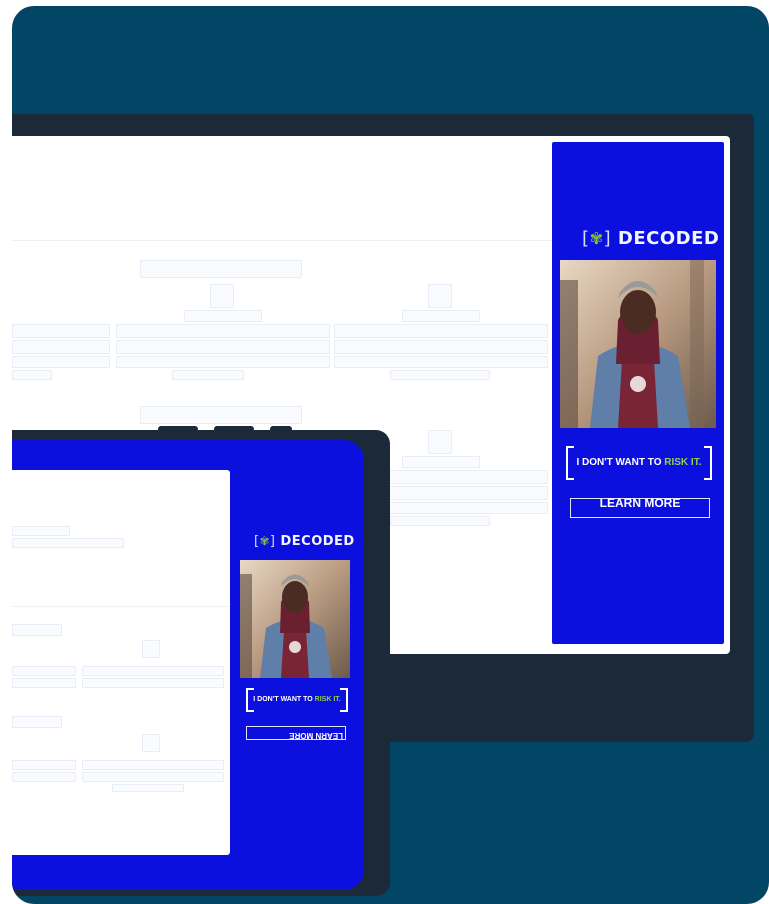  What do you see at coordinates (317, 541) in the screenshot?
I see `tablet-ad-brand-name: DECODED` at bounding box center [317, 541].